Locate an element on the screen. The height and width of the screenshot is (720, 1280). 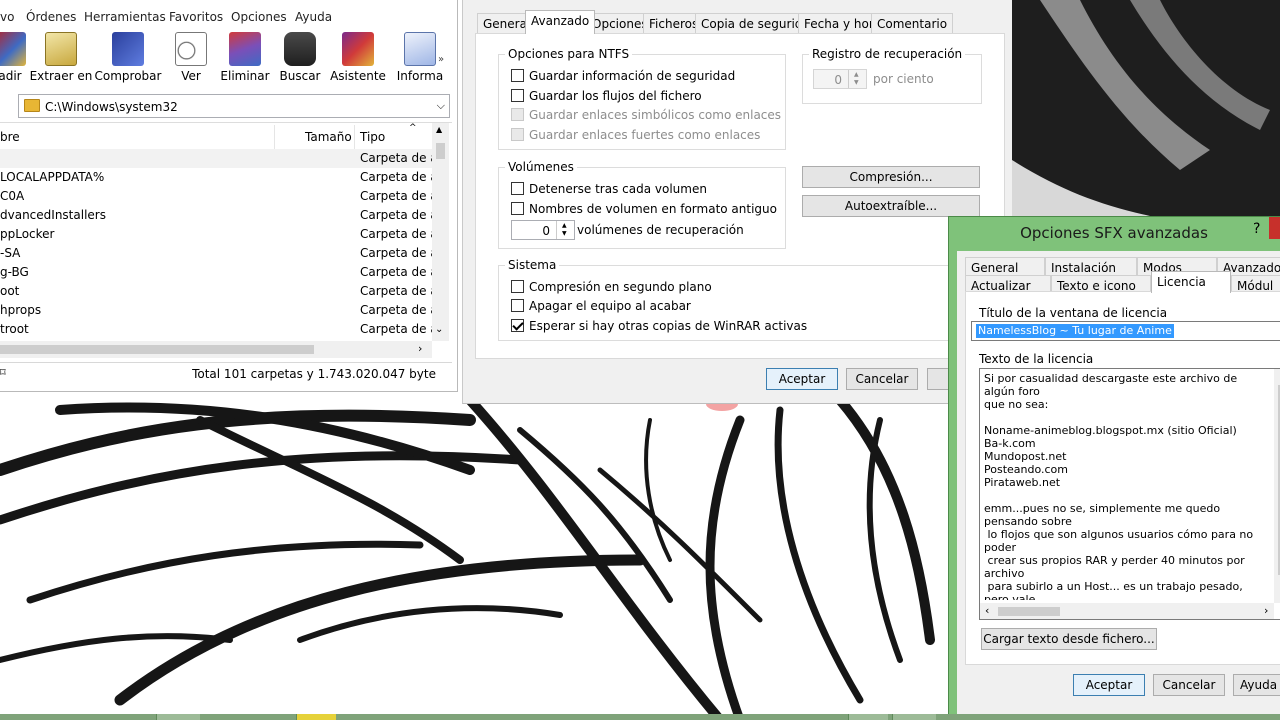
menu-file: vo is located at coordinates (7, 17).